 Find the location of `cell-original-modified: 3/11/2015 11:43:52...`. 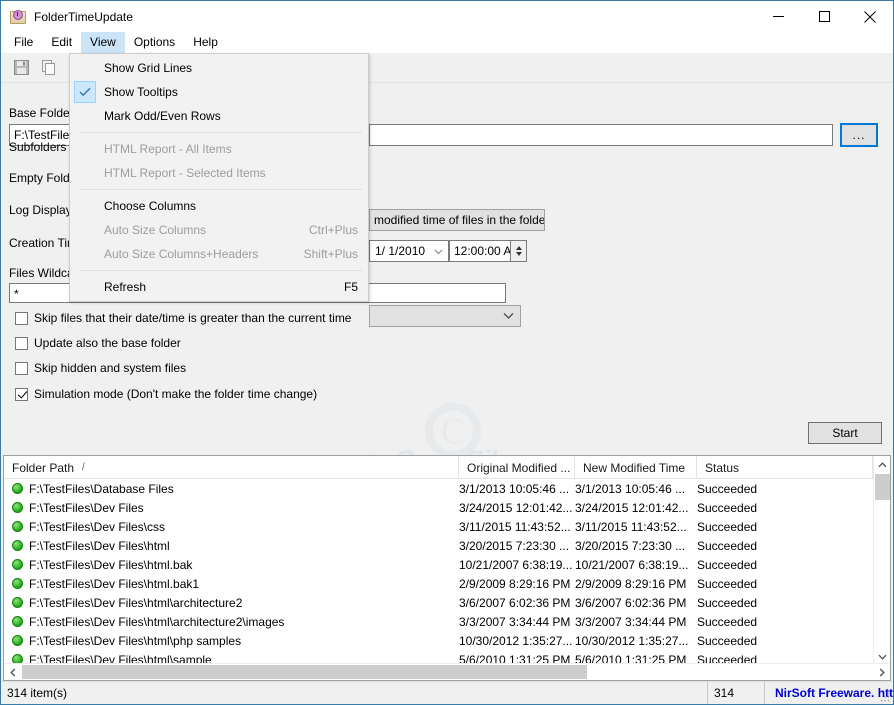

cell-original-modified: 3/11/2015 11:43:52... is located at coordinates (515, 526).